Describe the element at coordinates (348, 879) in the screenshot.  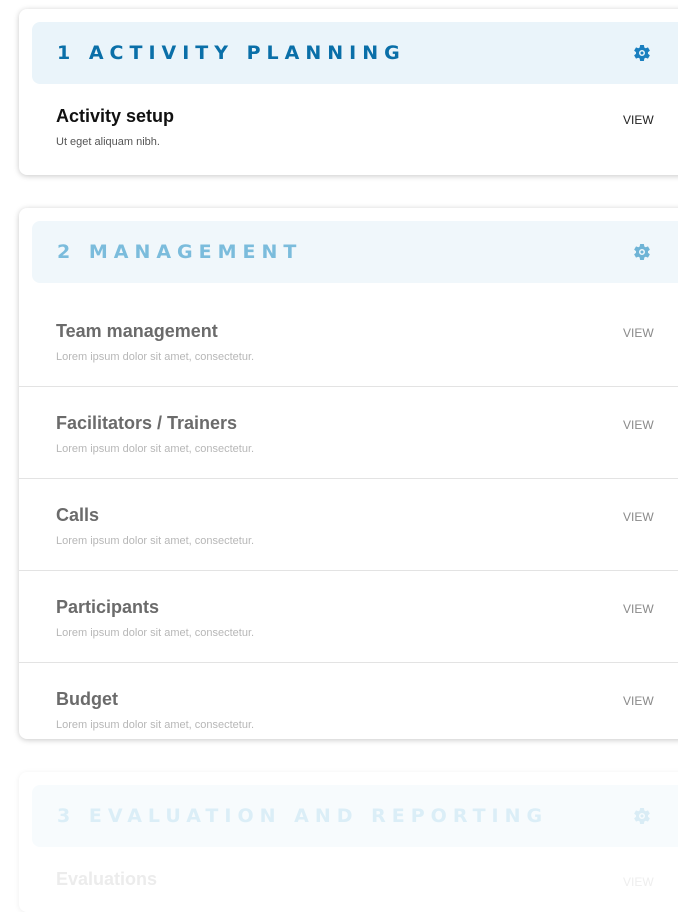
I see `list-item-evaluations: Evaluations VIEW` at that location.